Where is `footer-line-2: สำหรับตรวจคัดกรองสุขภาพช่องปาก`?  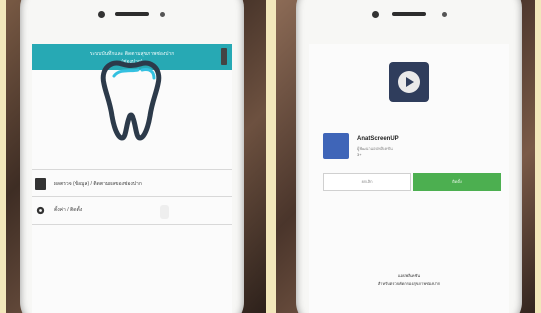 footer-line-2: สำหรับตรวจคัดกรองสุขภาพช่องปาก is located at coordinates (409, 283).